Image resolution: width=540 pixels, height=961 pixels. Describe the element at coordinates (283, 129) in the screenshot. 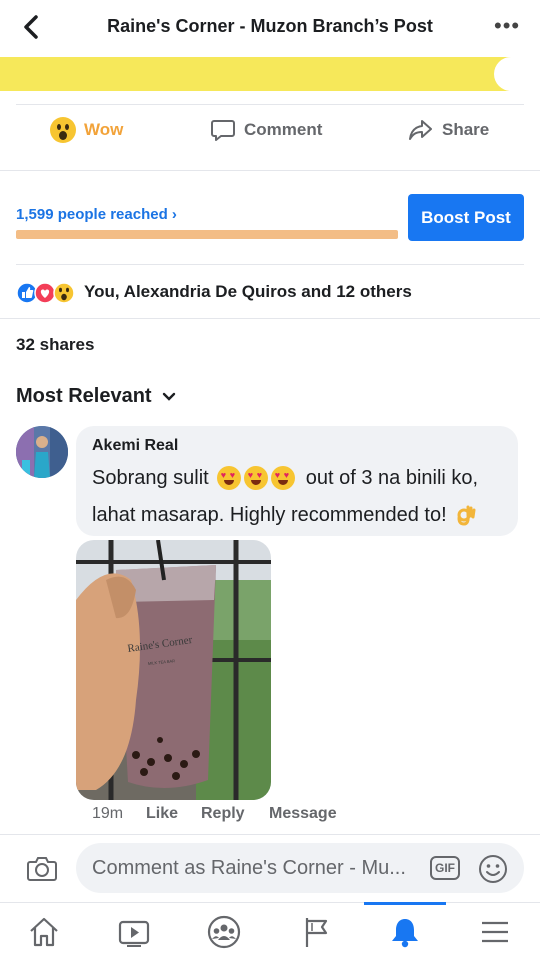

I see `comment-label: Comment` at that location.